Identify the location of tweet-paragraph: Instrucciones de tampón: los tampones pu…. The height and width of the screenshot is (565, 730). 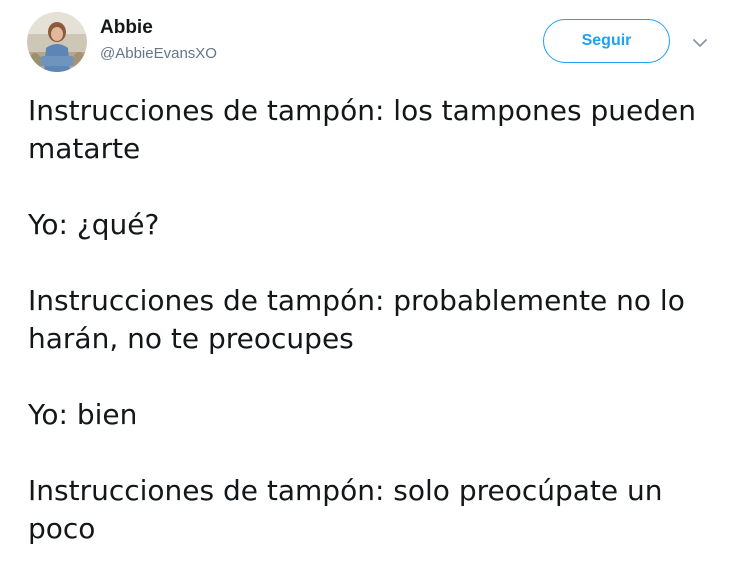
(362, 129).